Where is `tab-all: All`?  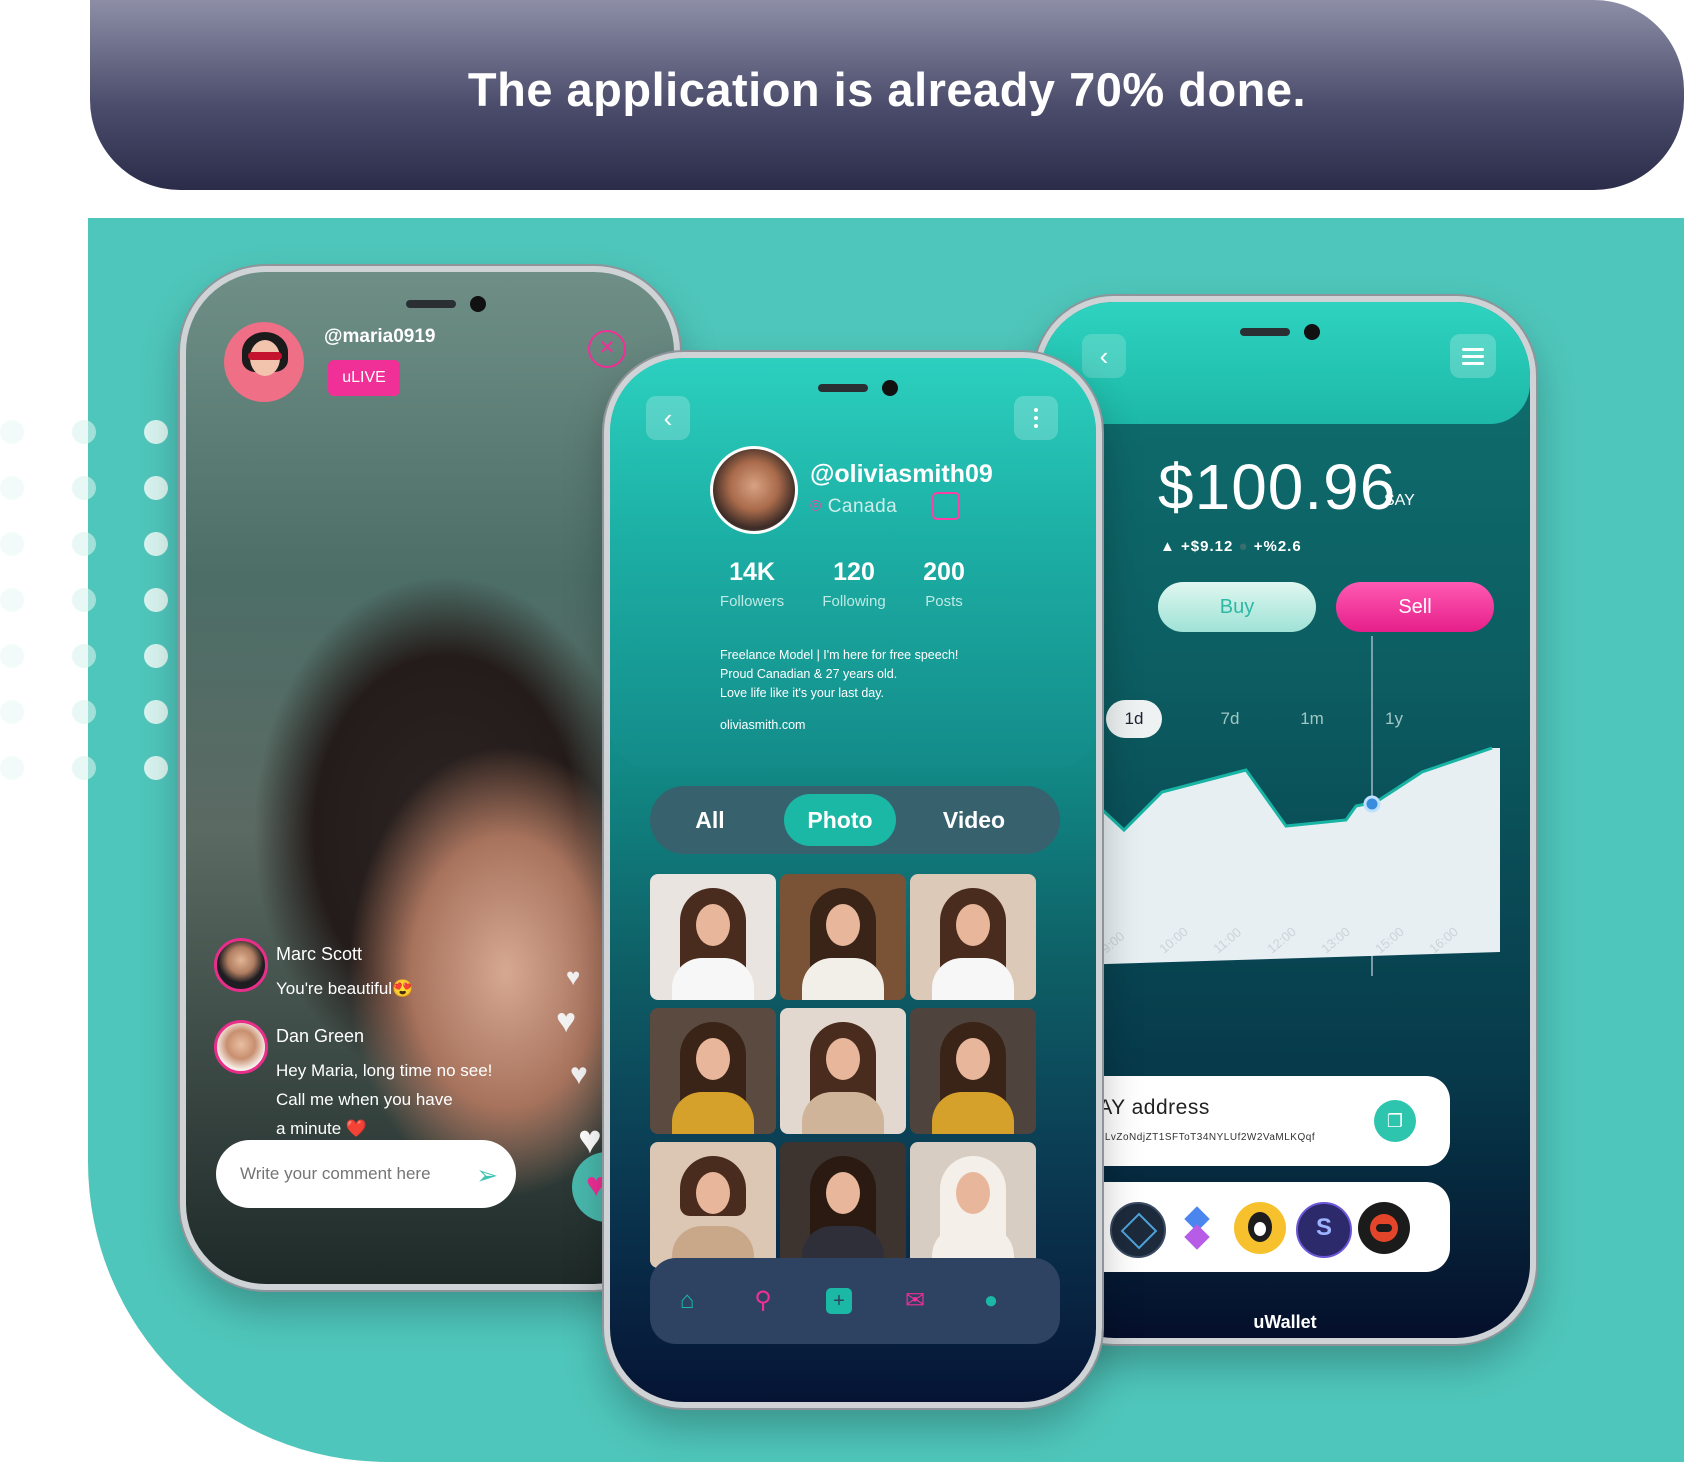 tab-all: All is located at coordinates (710, 820).